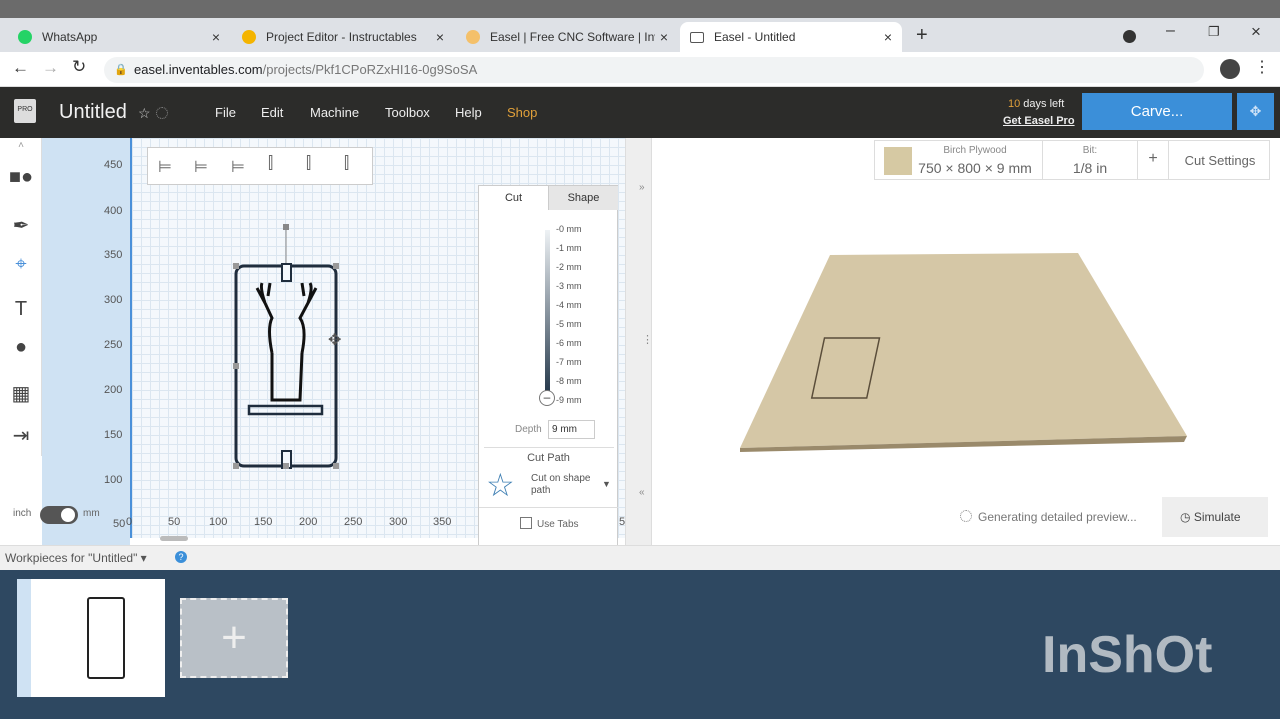  Describe the element at coordinates (640, 9) in the screenshot. I see `window-top-band` at that location.